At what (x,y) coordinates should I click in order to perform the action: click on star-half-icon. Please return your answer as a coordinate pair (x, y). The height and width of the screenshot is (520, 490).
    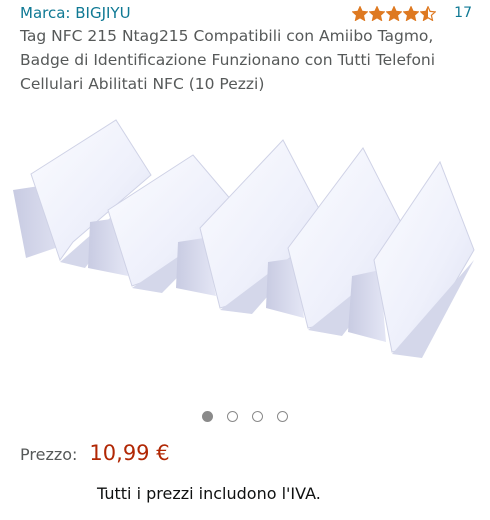
    Looking at the image, I should click on (428, 13).